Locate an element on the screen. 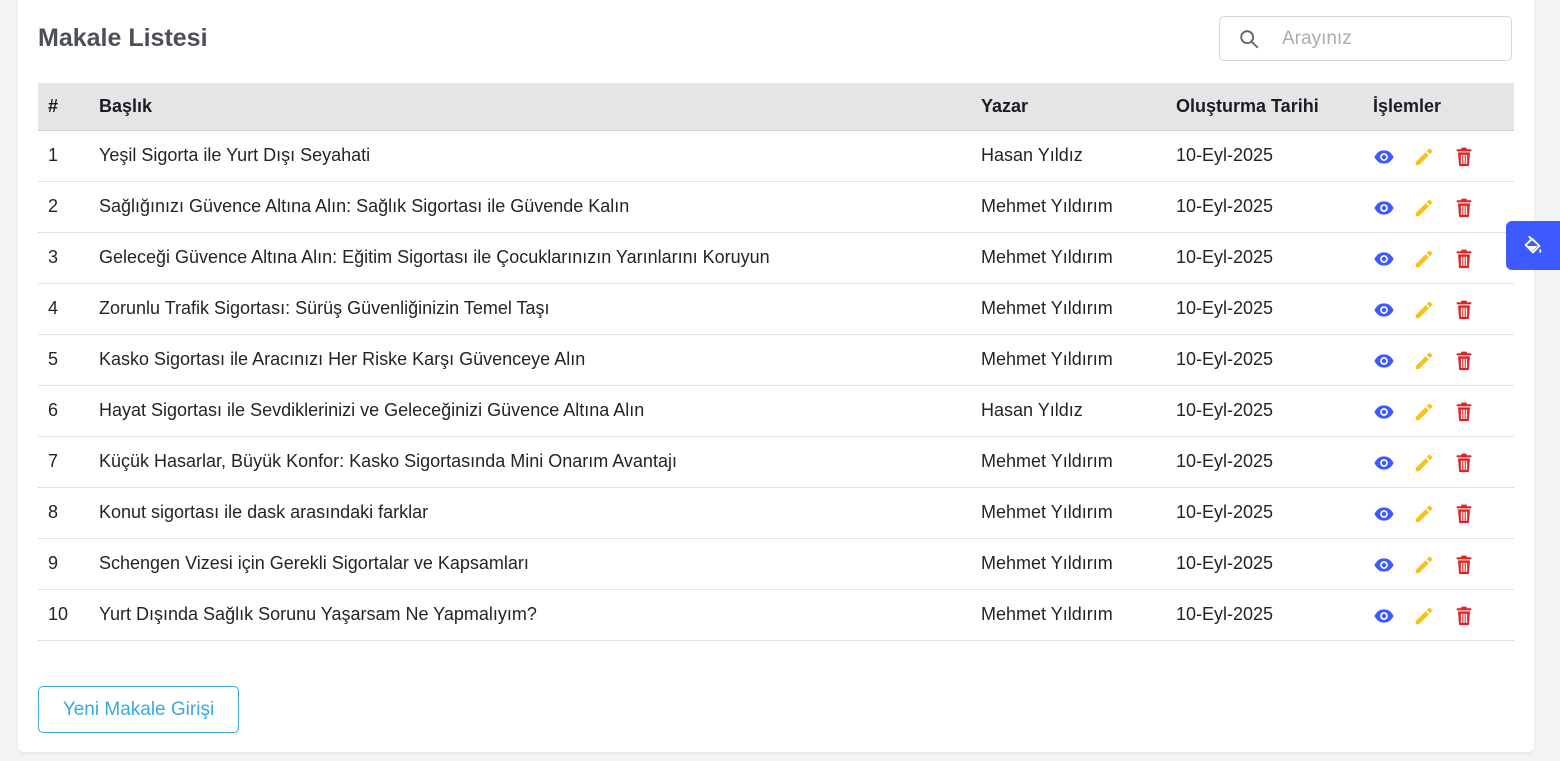  paint-bucket-icon is located at coordinates (1533, 244).